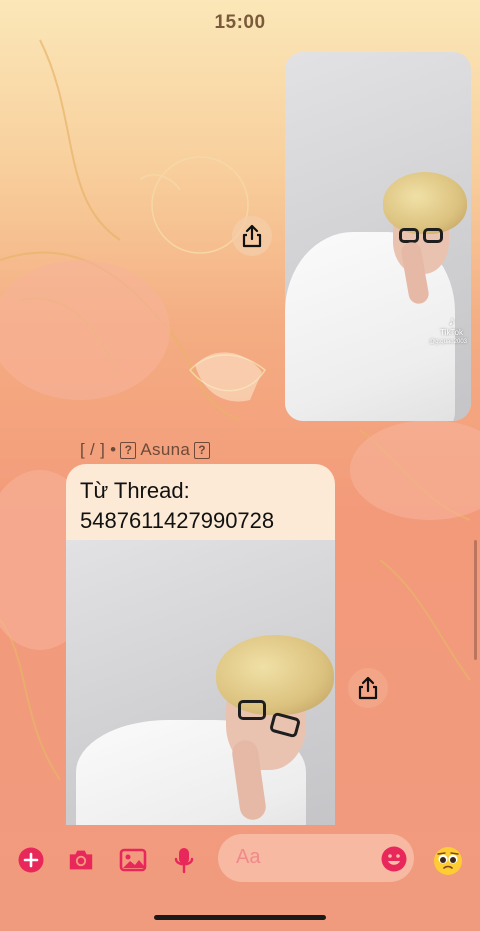 This screenshot has height=931, width=480. What do you see at coordinates (316, 858) in the screenshot?
I see `message-input: Aa` at bounding box center [316, 858].